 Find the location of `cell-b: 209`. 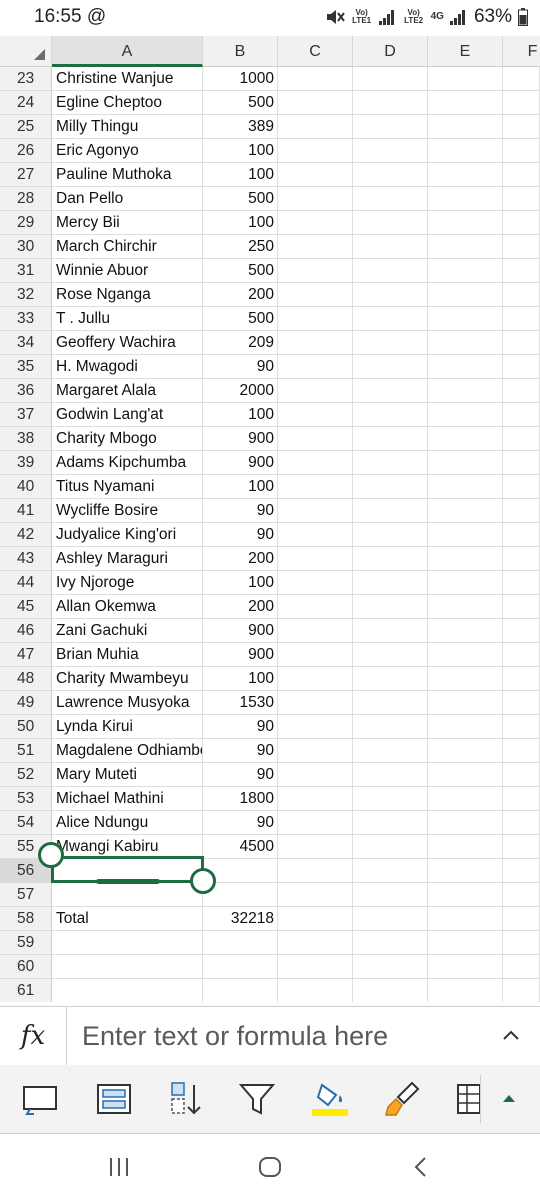

cell-b: 209 is located at coordinates (240, 343).